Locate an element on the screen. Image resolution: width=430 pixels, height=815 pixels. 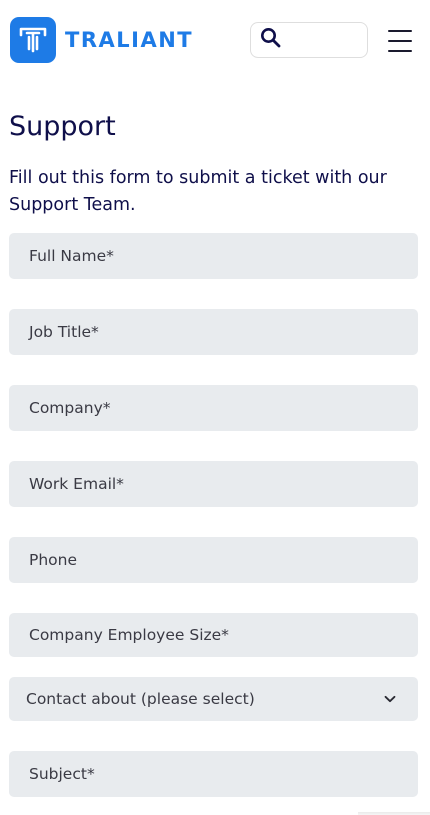
contact-about-selected: Contact about (please select) is located at coordinates (140, 699).